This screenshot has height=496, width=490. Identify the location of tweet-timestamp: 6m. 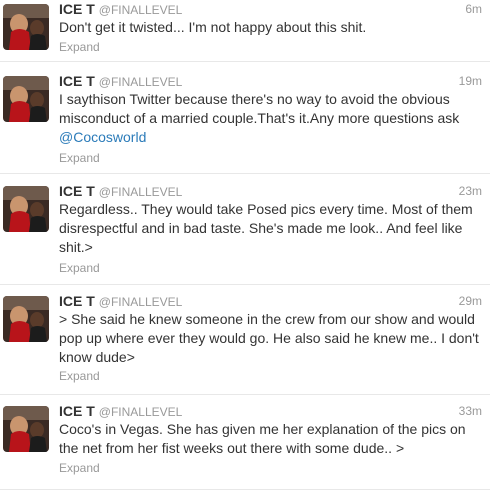
(473, 9).